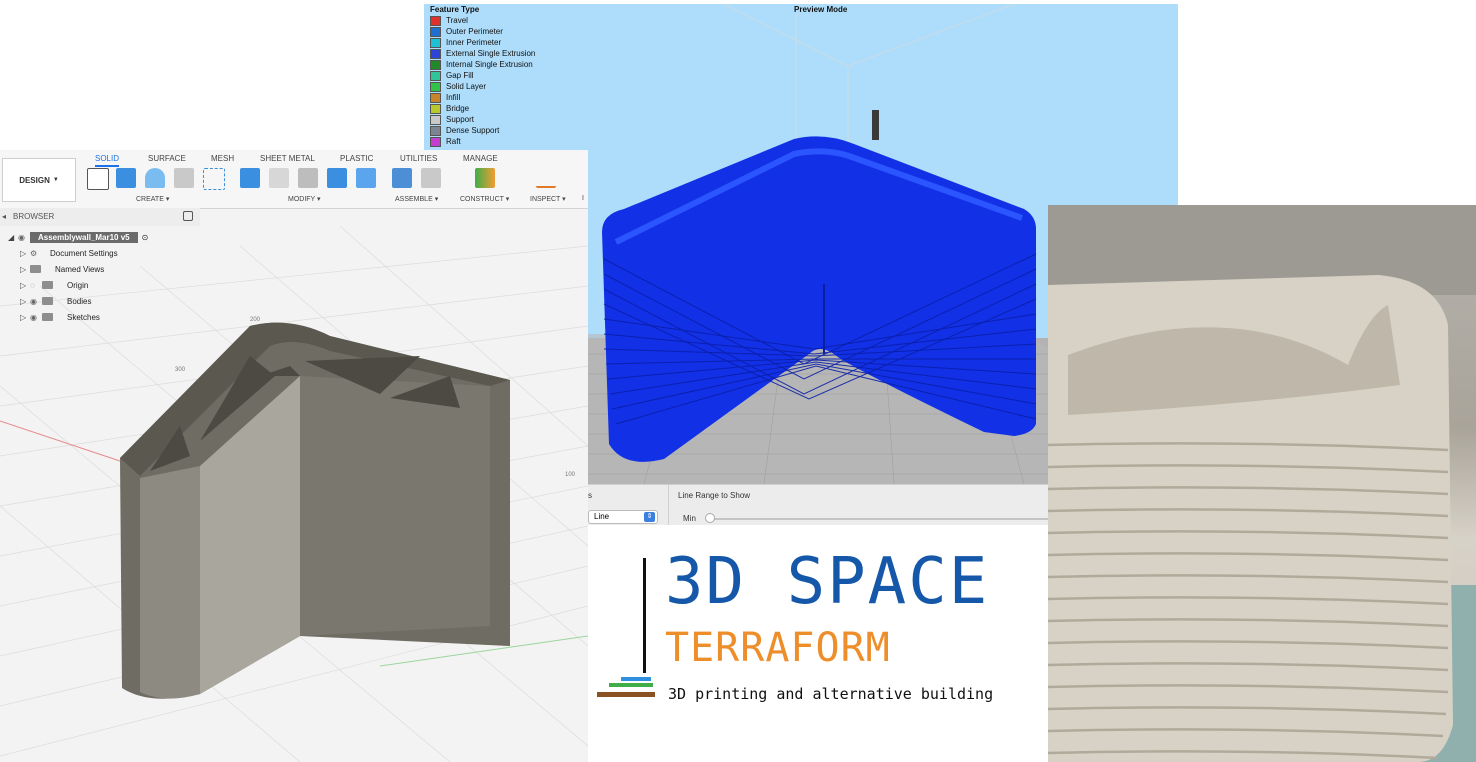  Describe the element at coordinates (482, 42) in the screenshot. I see `legend-item-inner-perimeter: Inner Perimeter` at that location.